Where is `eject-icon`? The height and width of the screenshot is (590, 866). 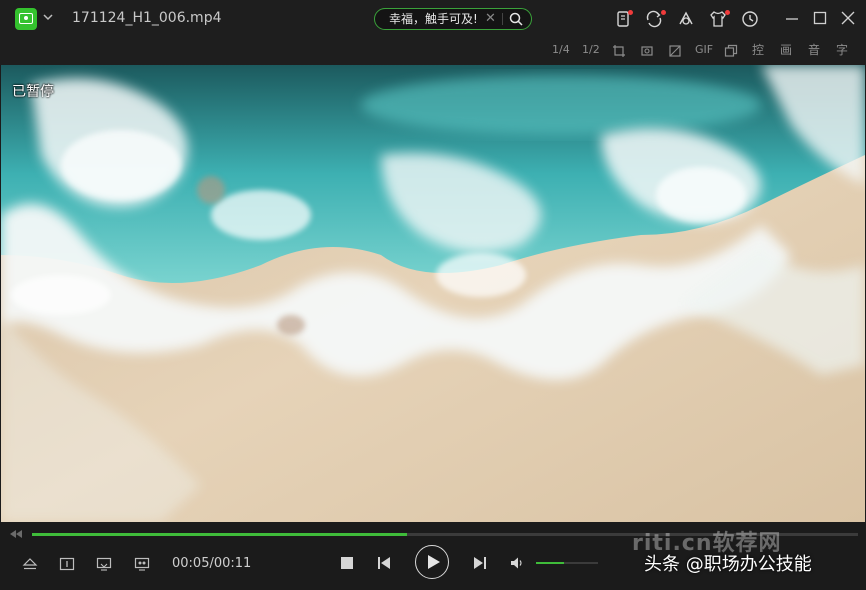 eject-icon is located at coordinates (30, 564).